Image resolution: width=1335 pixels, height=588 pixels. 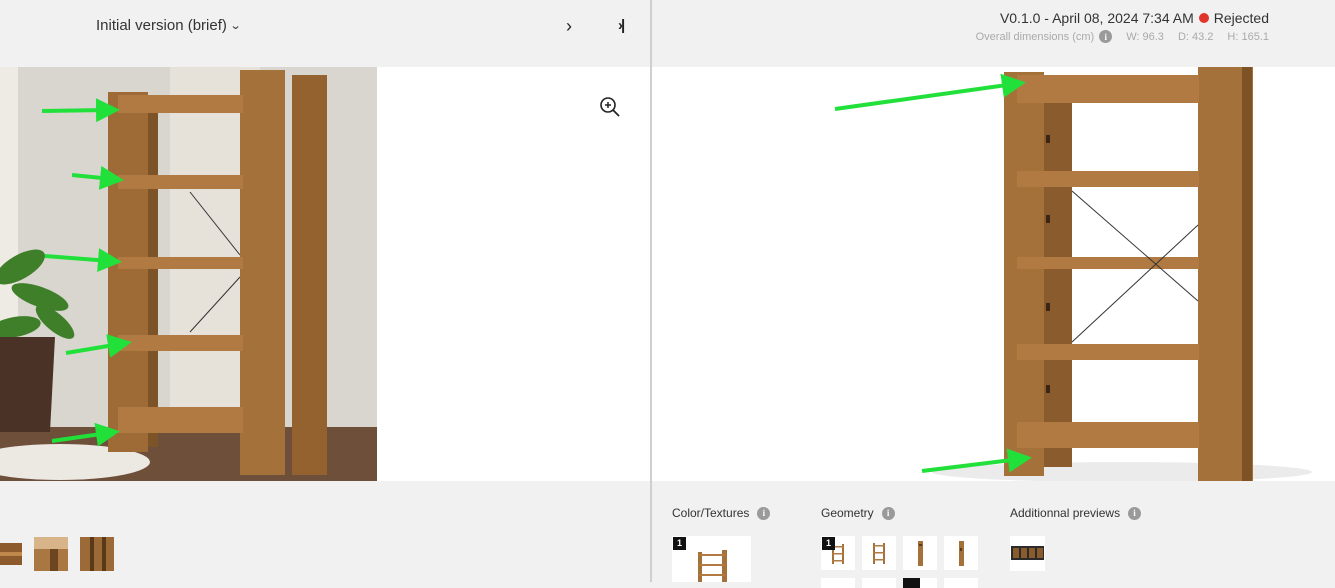 What do you see at coordinates (1248, 36) in the screenshot?
I see `height-value: H: 165.1` at bounding box center [1248, 36].